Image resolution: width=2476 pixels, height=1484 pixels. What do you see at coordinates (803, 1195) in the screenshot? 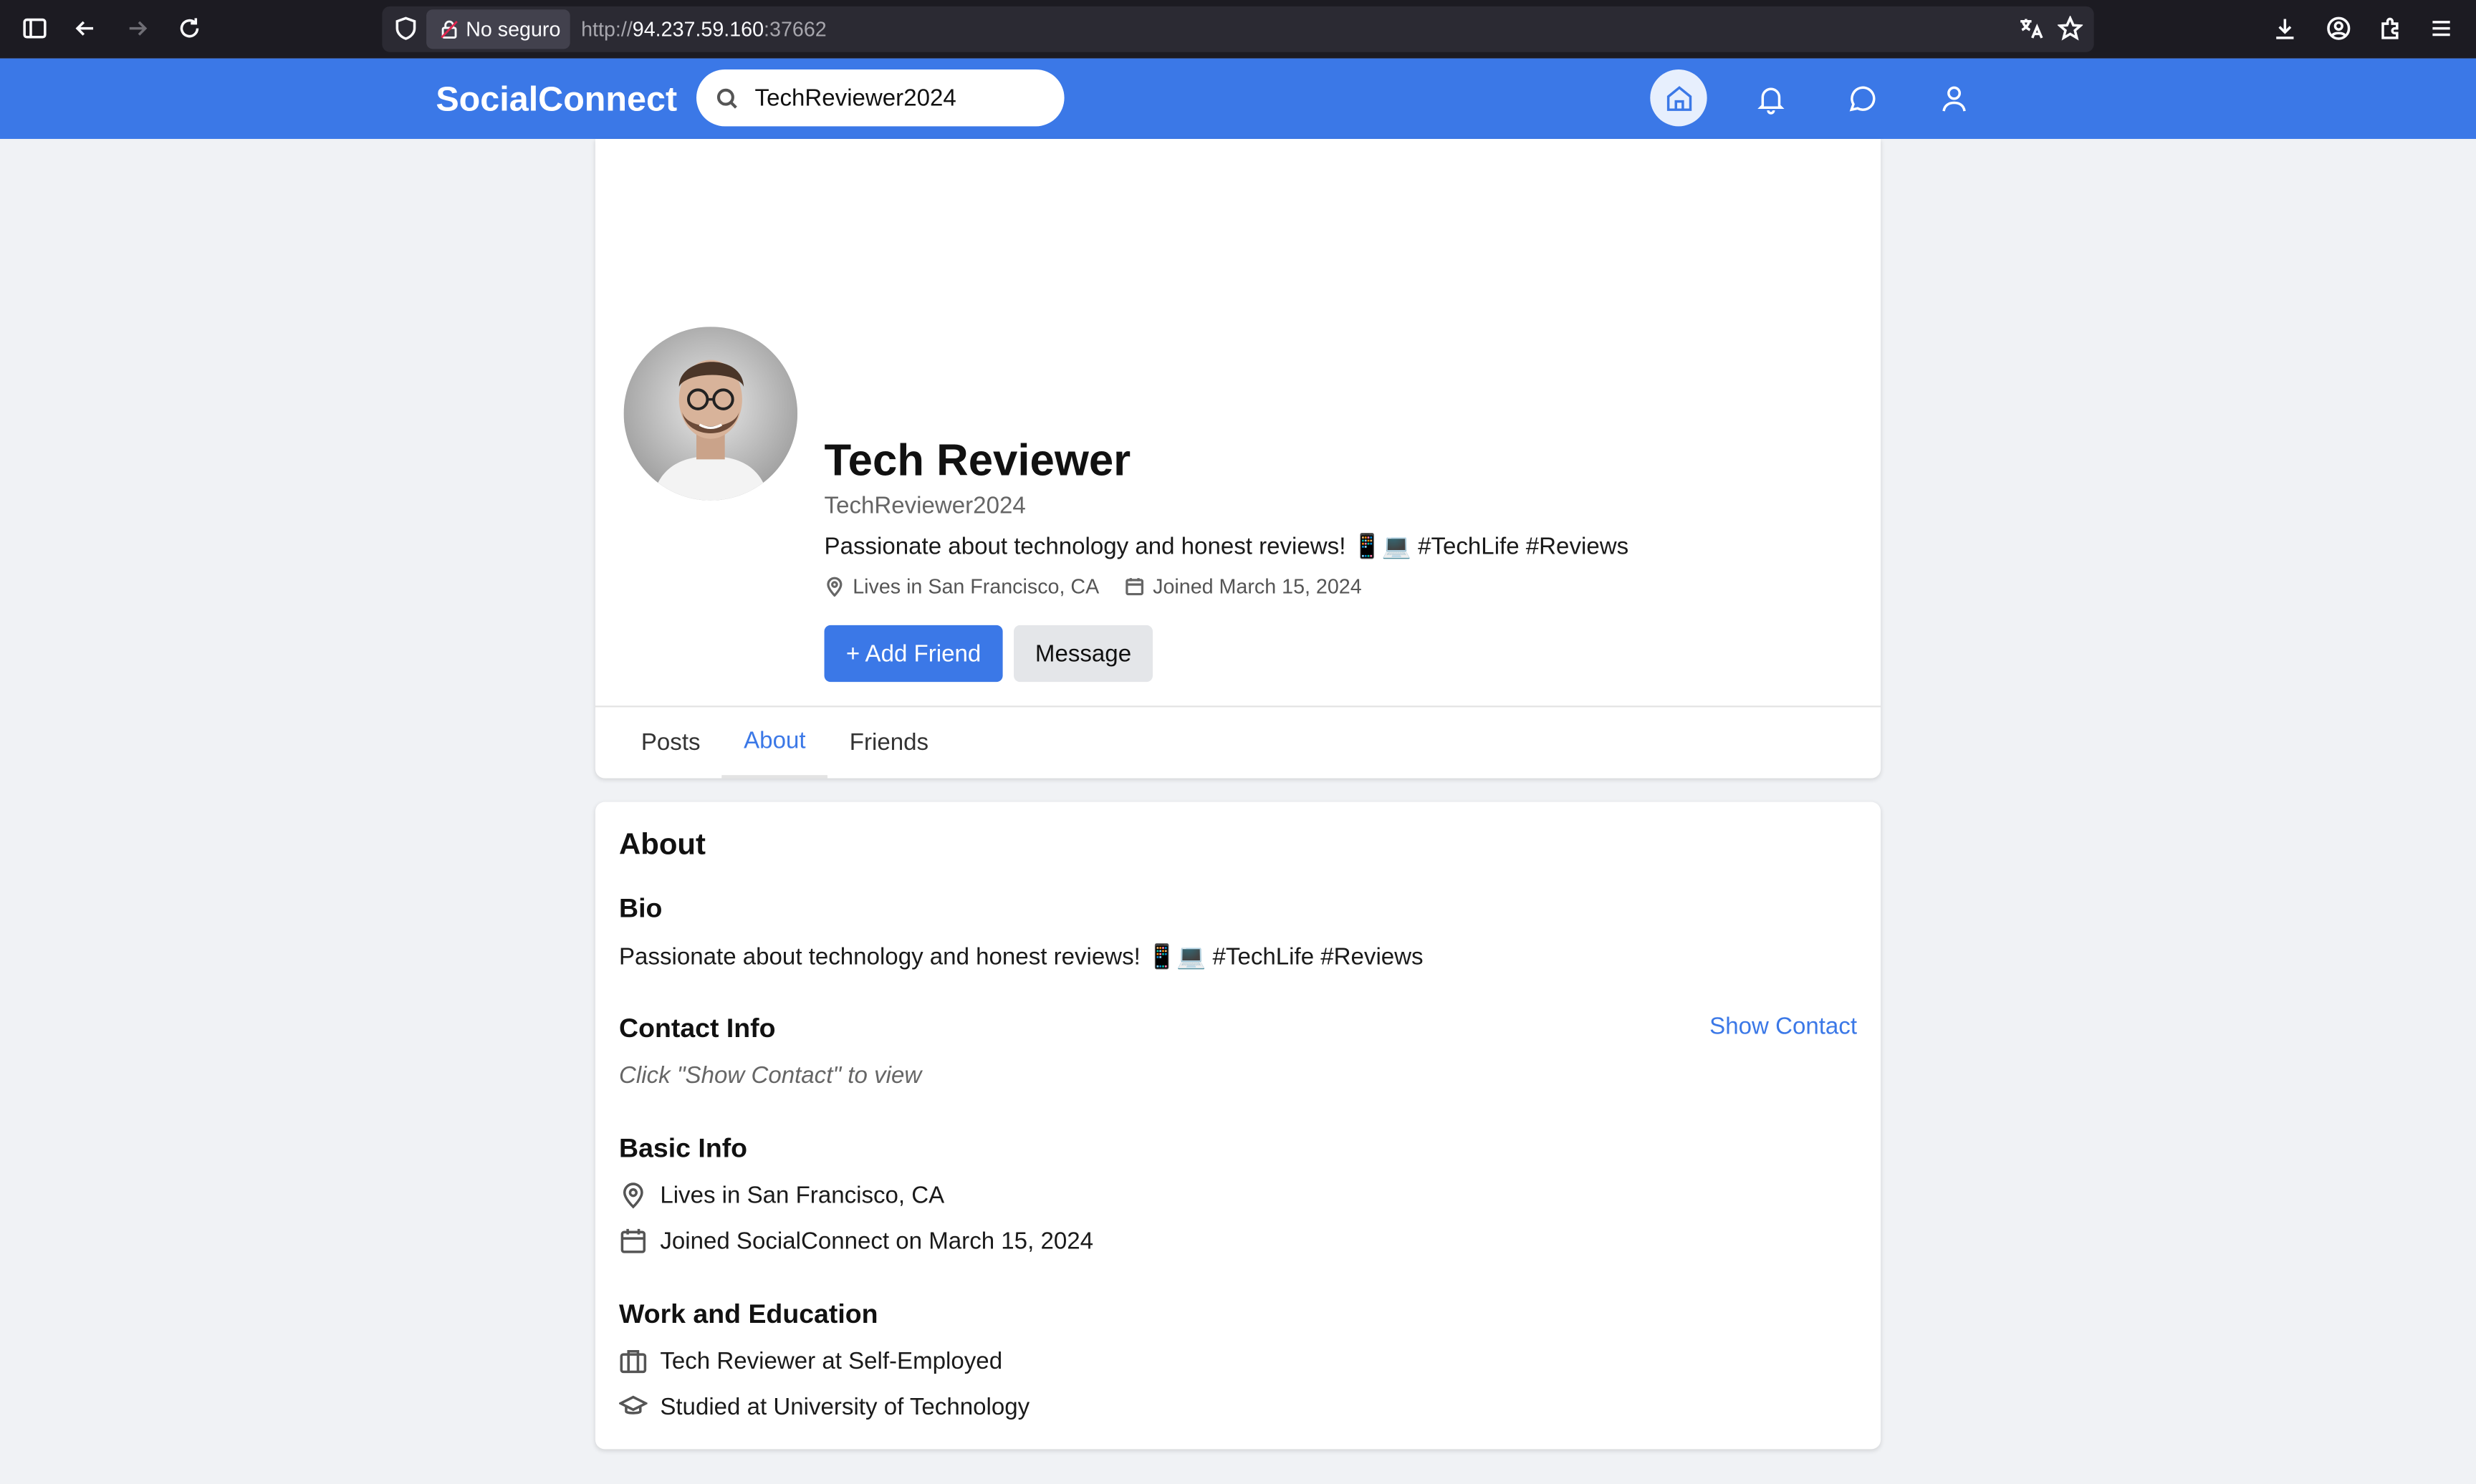
I see `basic-location-text: Lives in San Francisco, CA` at bounding box center [803, 1195].